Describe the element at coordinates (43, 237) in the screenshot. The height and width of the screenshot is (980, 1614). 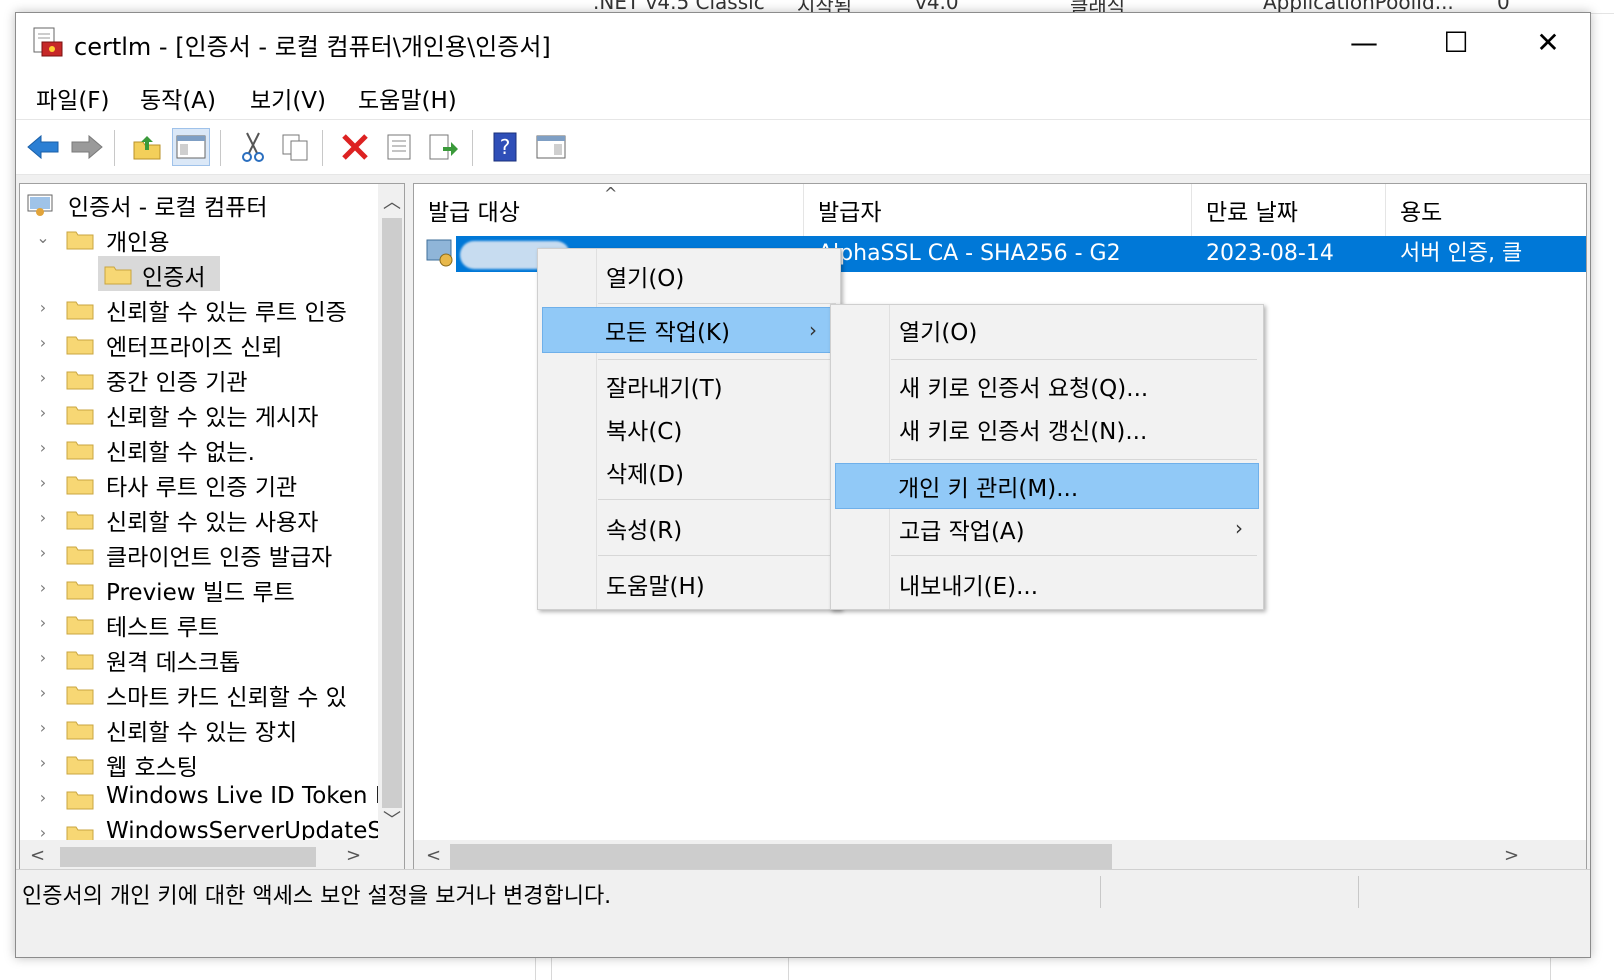
I see `chevron-down-icon: ⌄` at that location.